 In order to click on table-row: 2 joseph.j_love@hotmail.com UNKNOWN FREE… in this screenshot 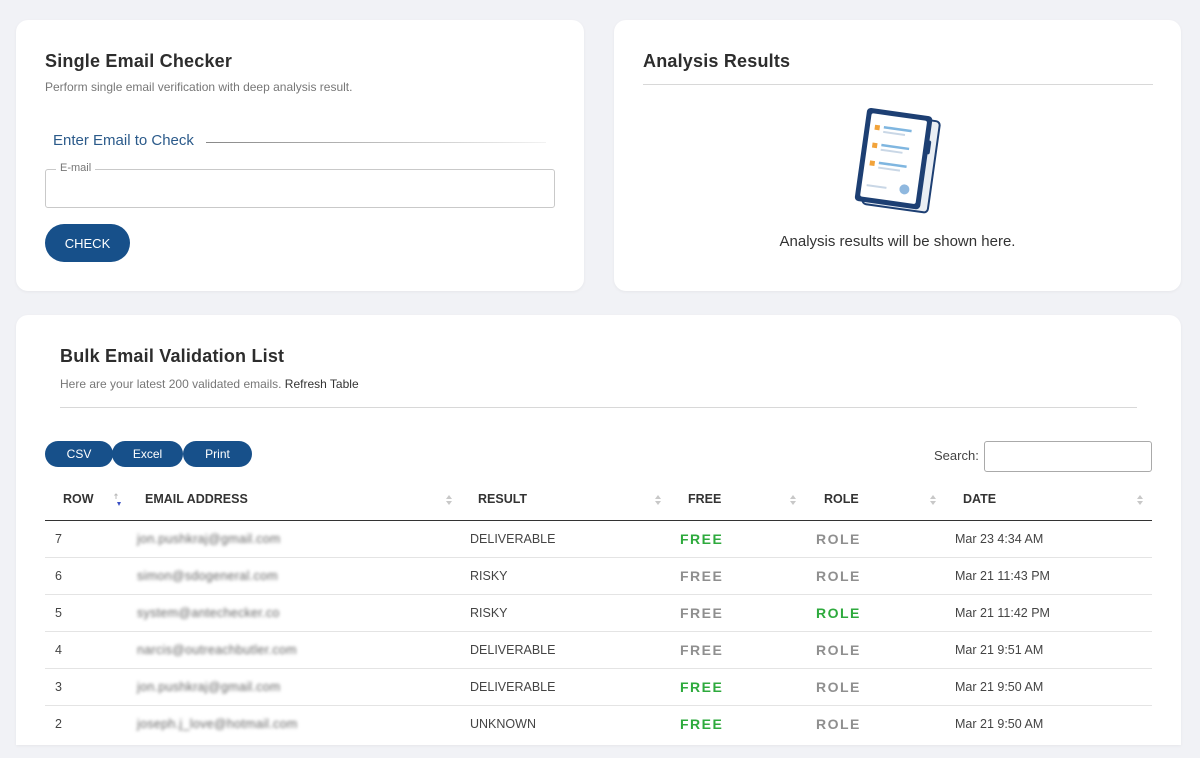, I will do `click(598, 724)`.